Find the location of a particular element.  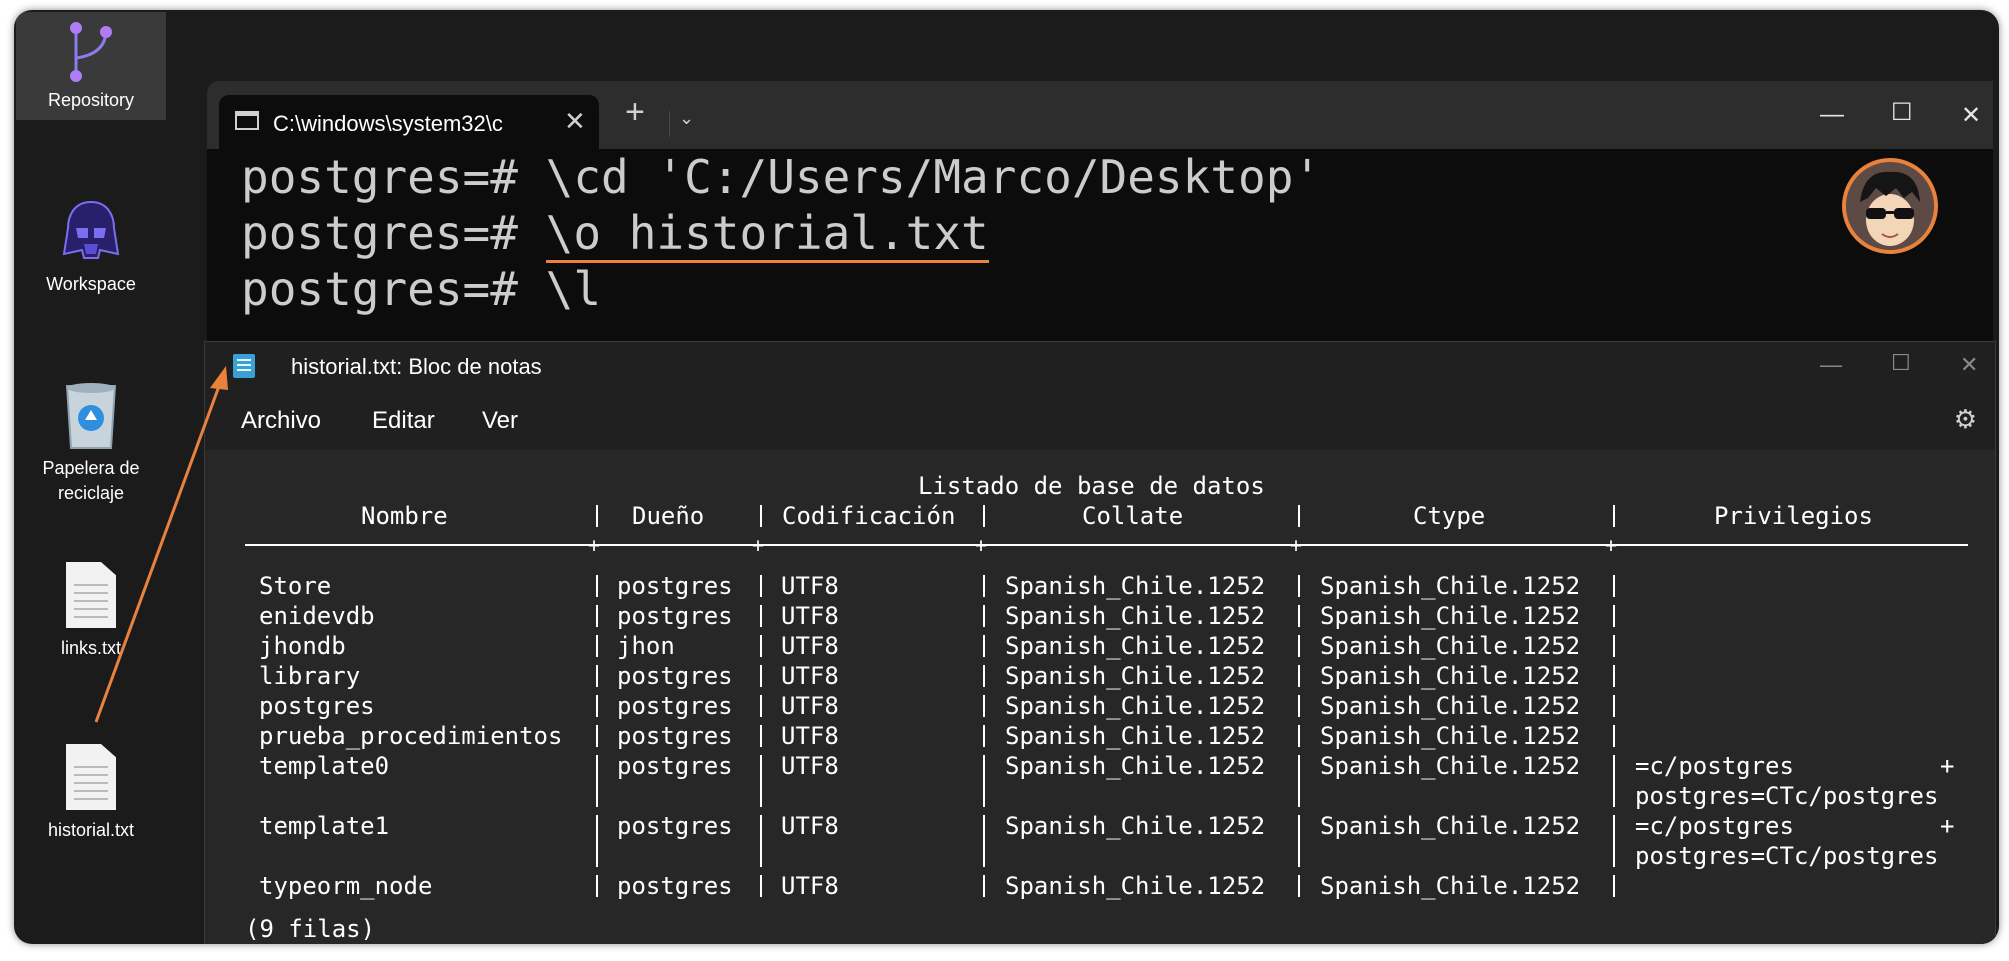

cell-name: library is located at coordinates (310, 676).